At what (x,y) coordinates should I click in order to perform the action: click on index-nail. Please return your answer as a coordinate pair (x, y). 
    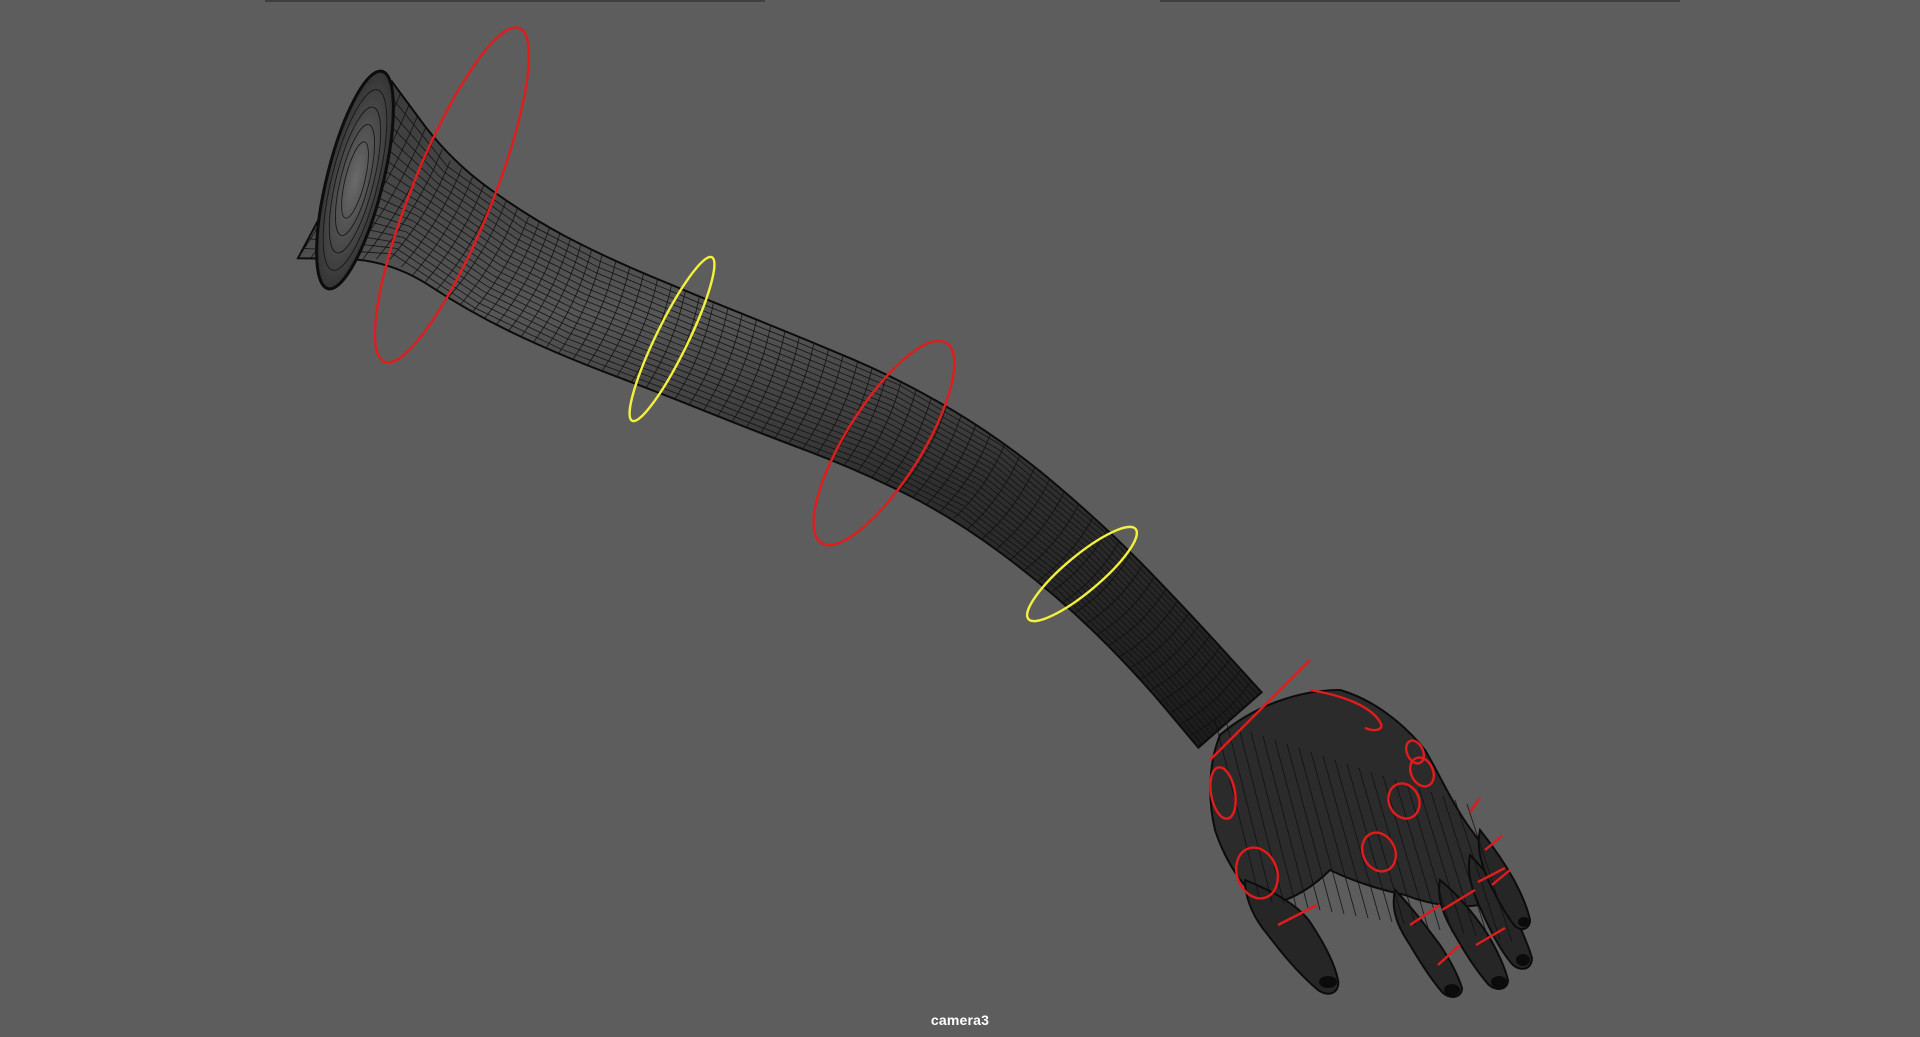
    Looking at the image, I should click on (1452, 990).